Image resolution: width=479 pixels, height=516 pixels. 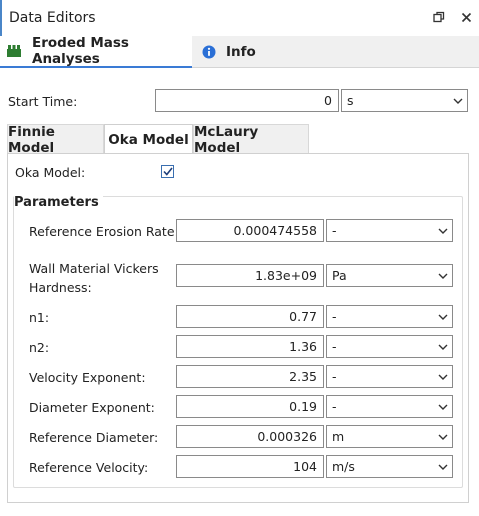 I want to click on restore-icon, so click(x=439, y=17).